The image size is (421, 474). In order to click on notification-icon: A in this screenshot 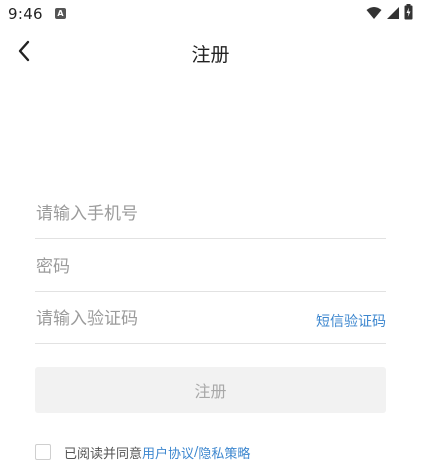, I will do `click(60, 13)`.